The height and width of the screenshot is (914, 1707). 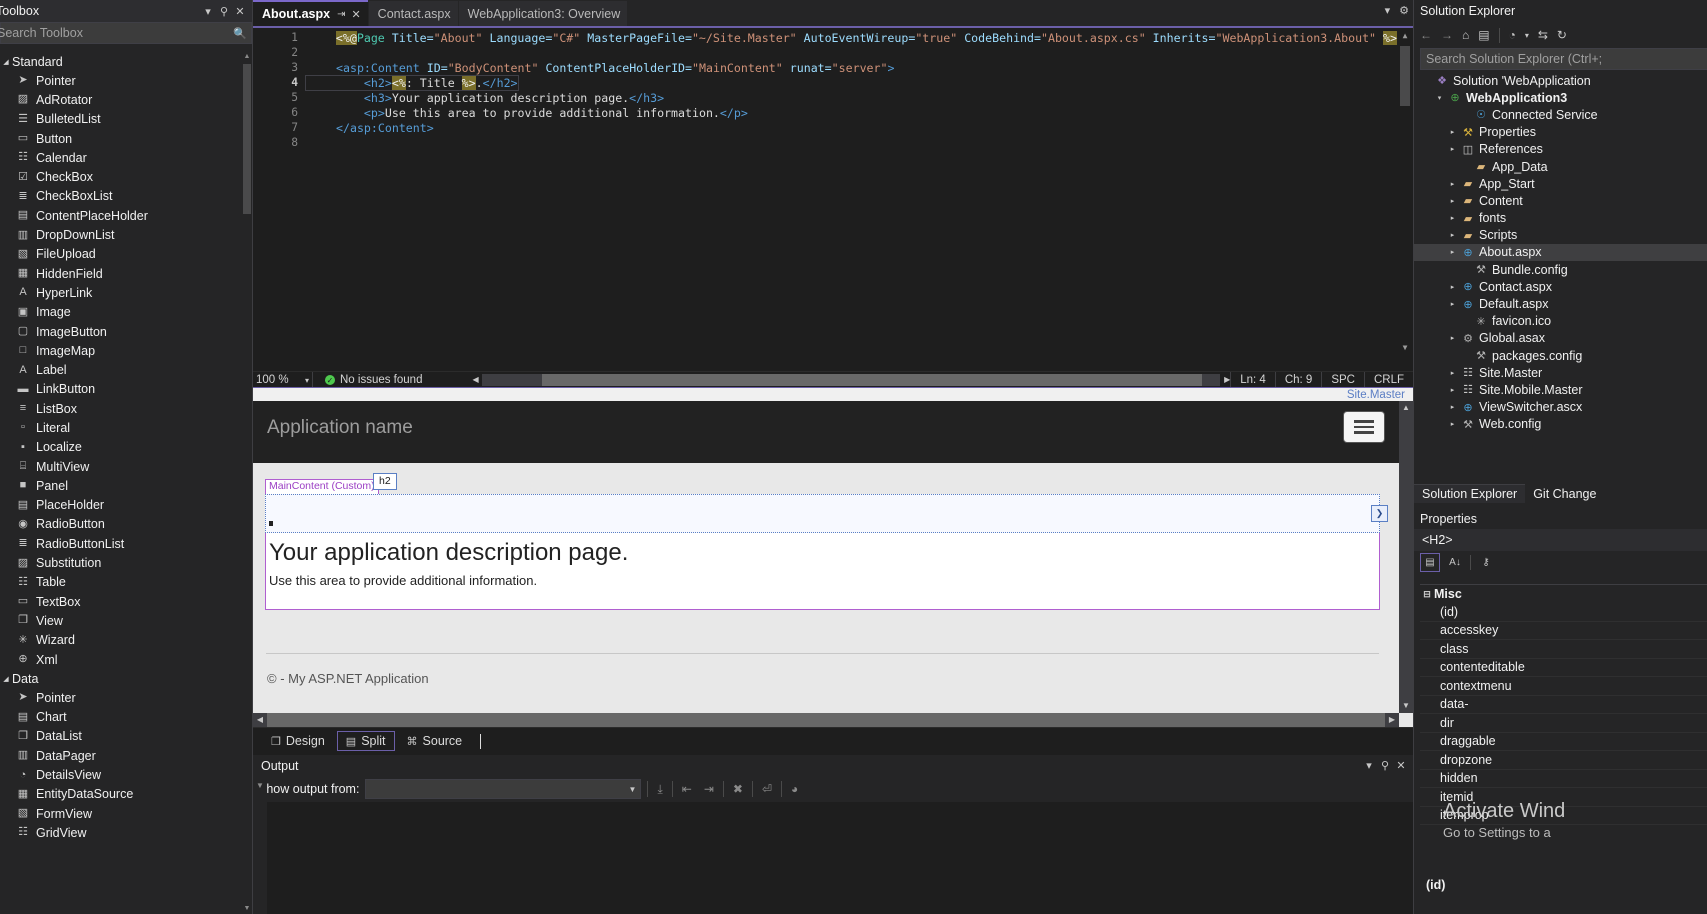 I want to click on pending-changes-icon: ◔, so click(x=1512, y=35).